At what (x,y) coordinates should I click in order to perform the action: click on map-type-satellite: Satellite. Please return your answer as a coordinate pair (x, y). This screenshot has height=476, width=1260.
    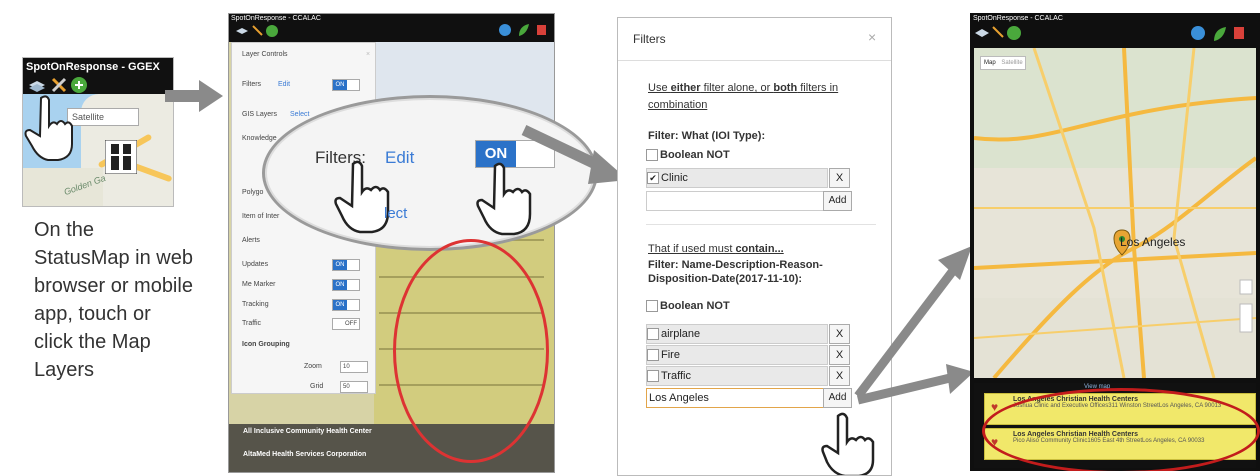
    Looking at the image, I should click on (1009, 63).